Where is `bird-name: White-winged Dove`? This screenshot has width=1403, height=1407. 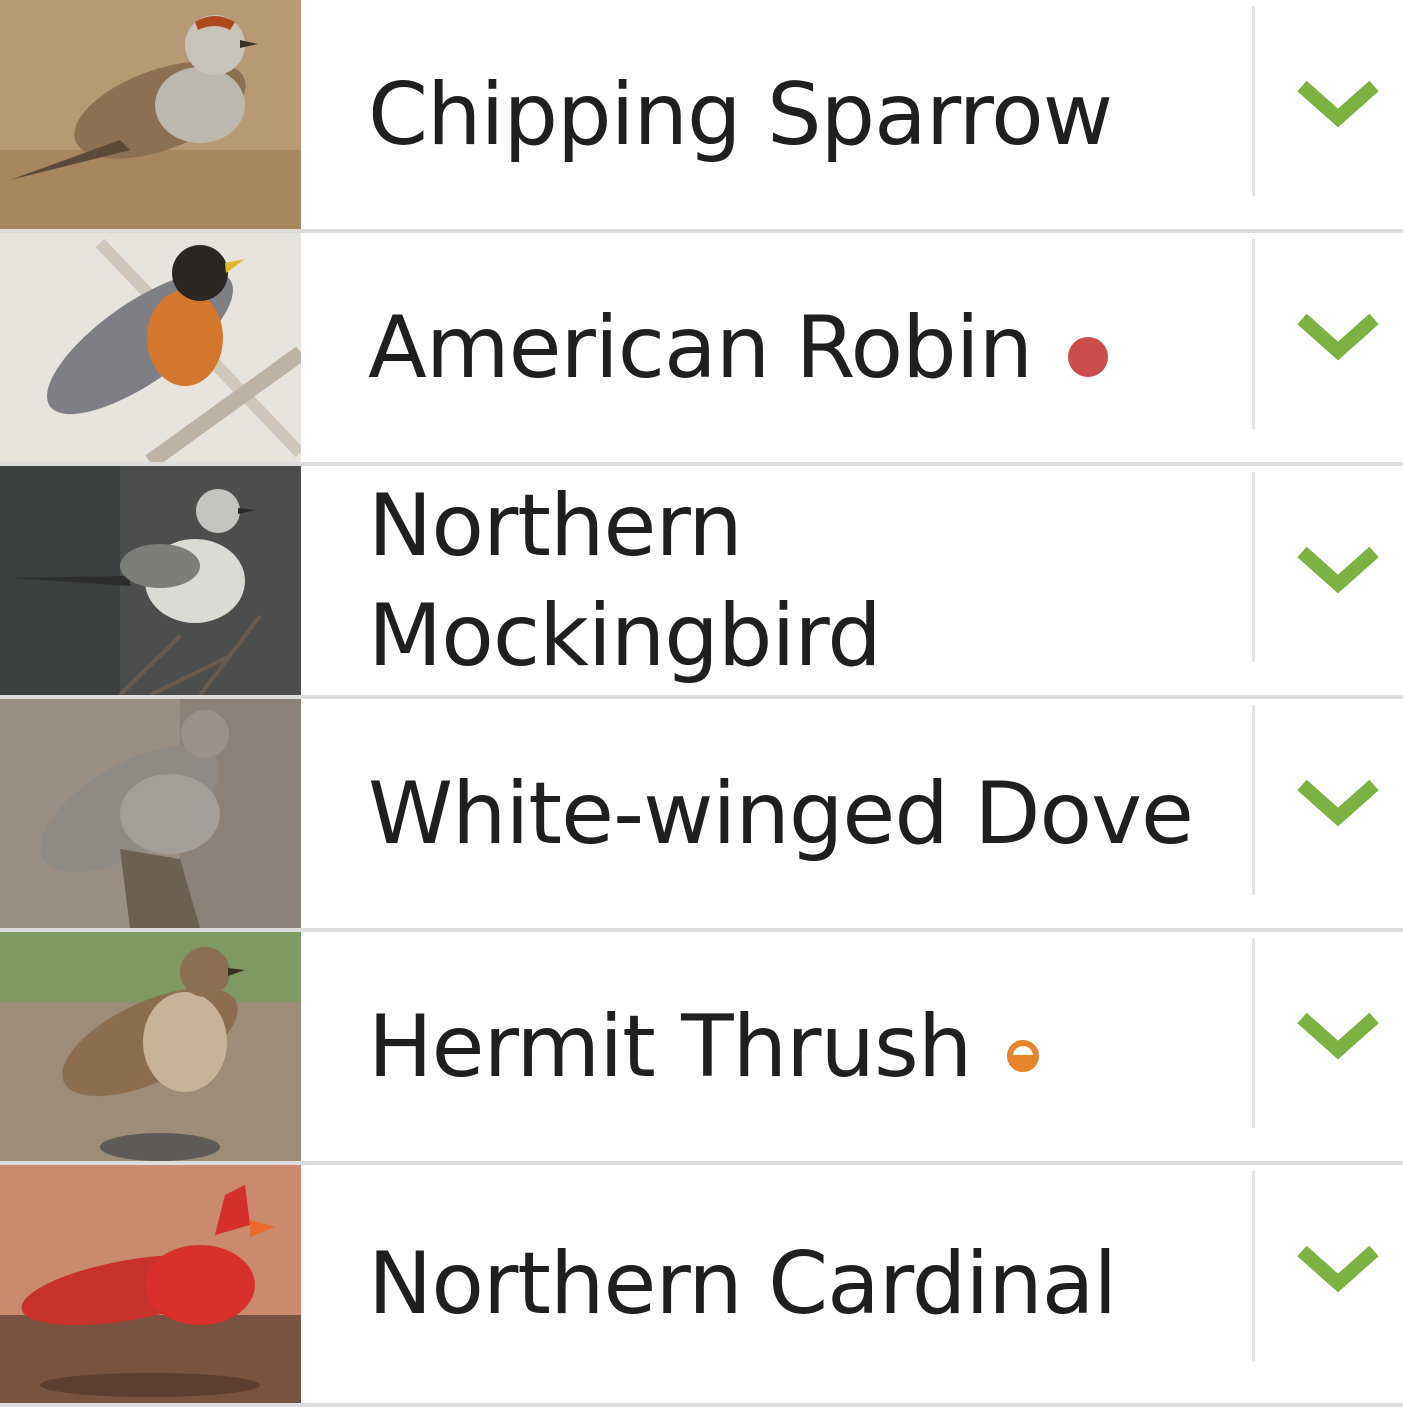
bird-name: White-winged Dove is located at coordinates (781, 813).